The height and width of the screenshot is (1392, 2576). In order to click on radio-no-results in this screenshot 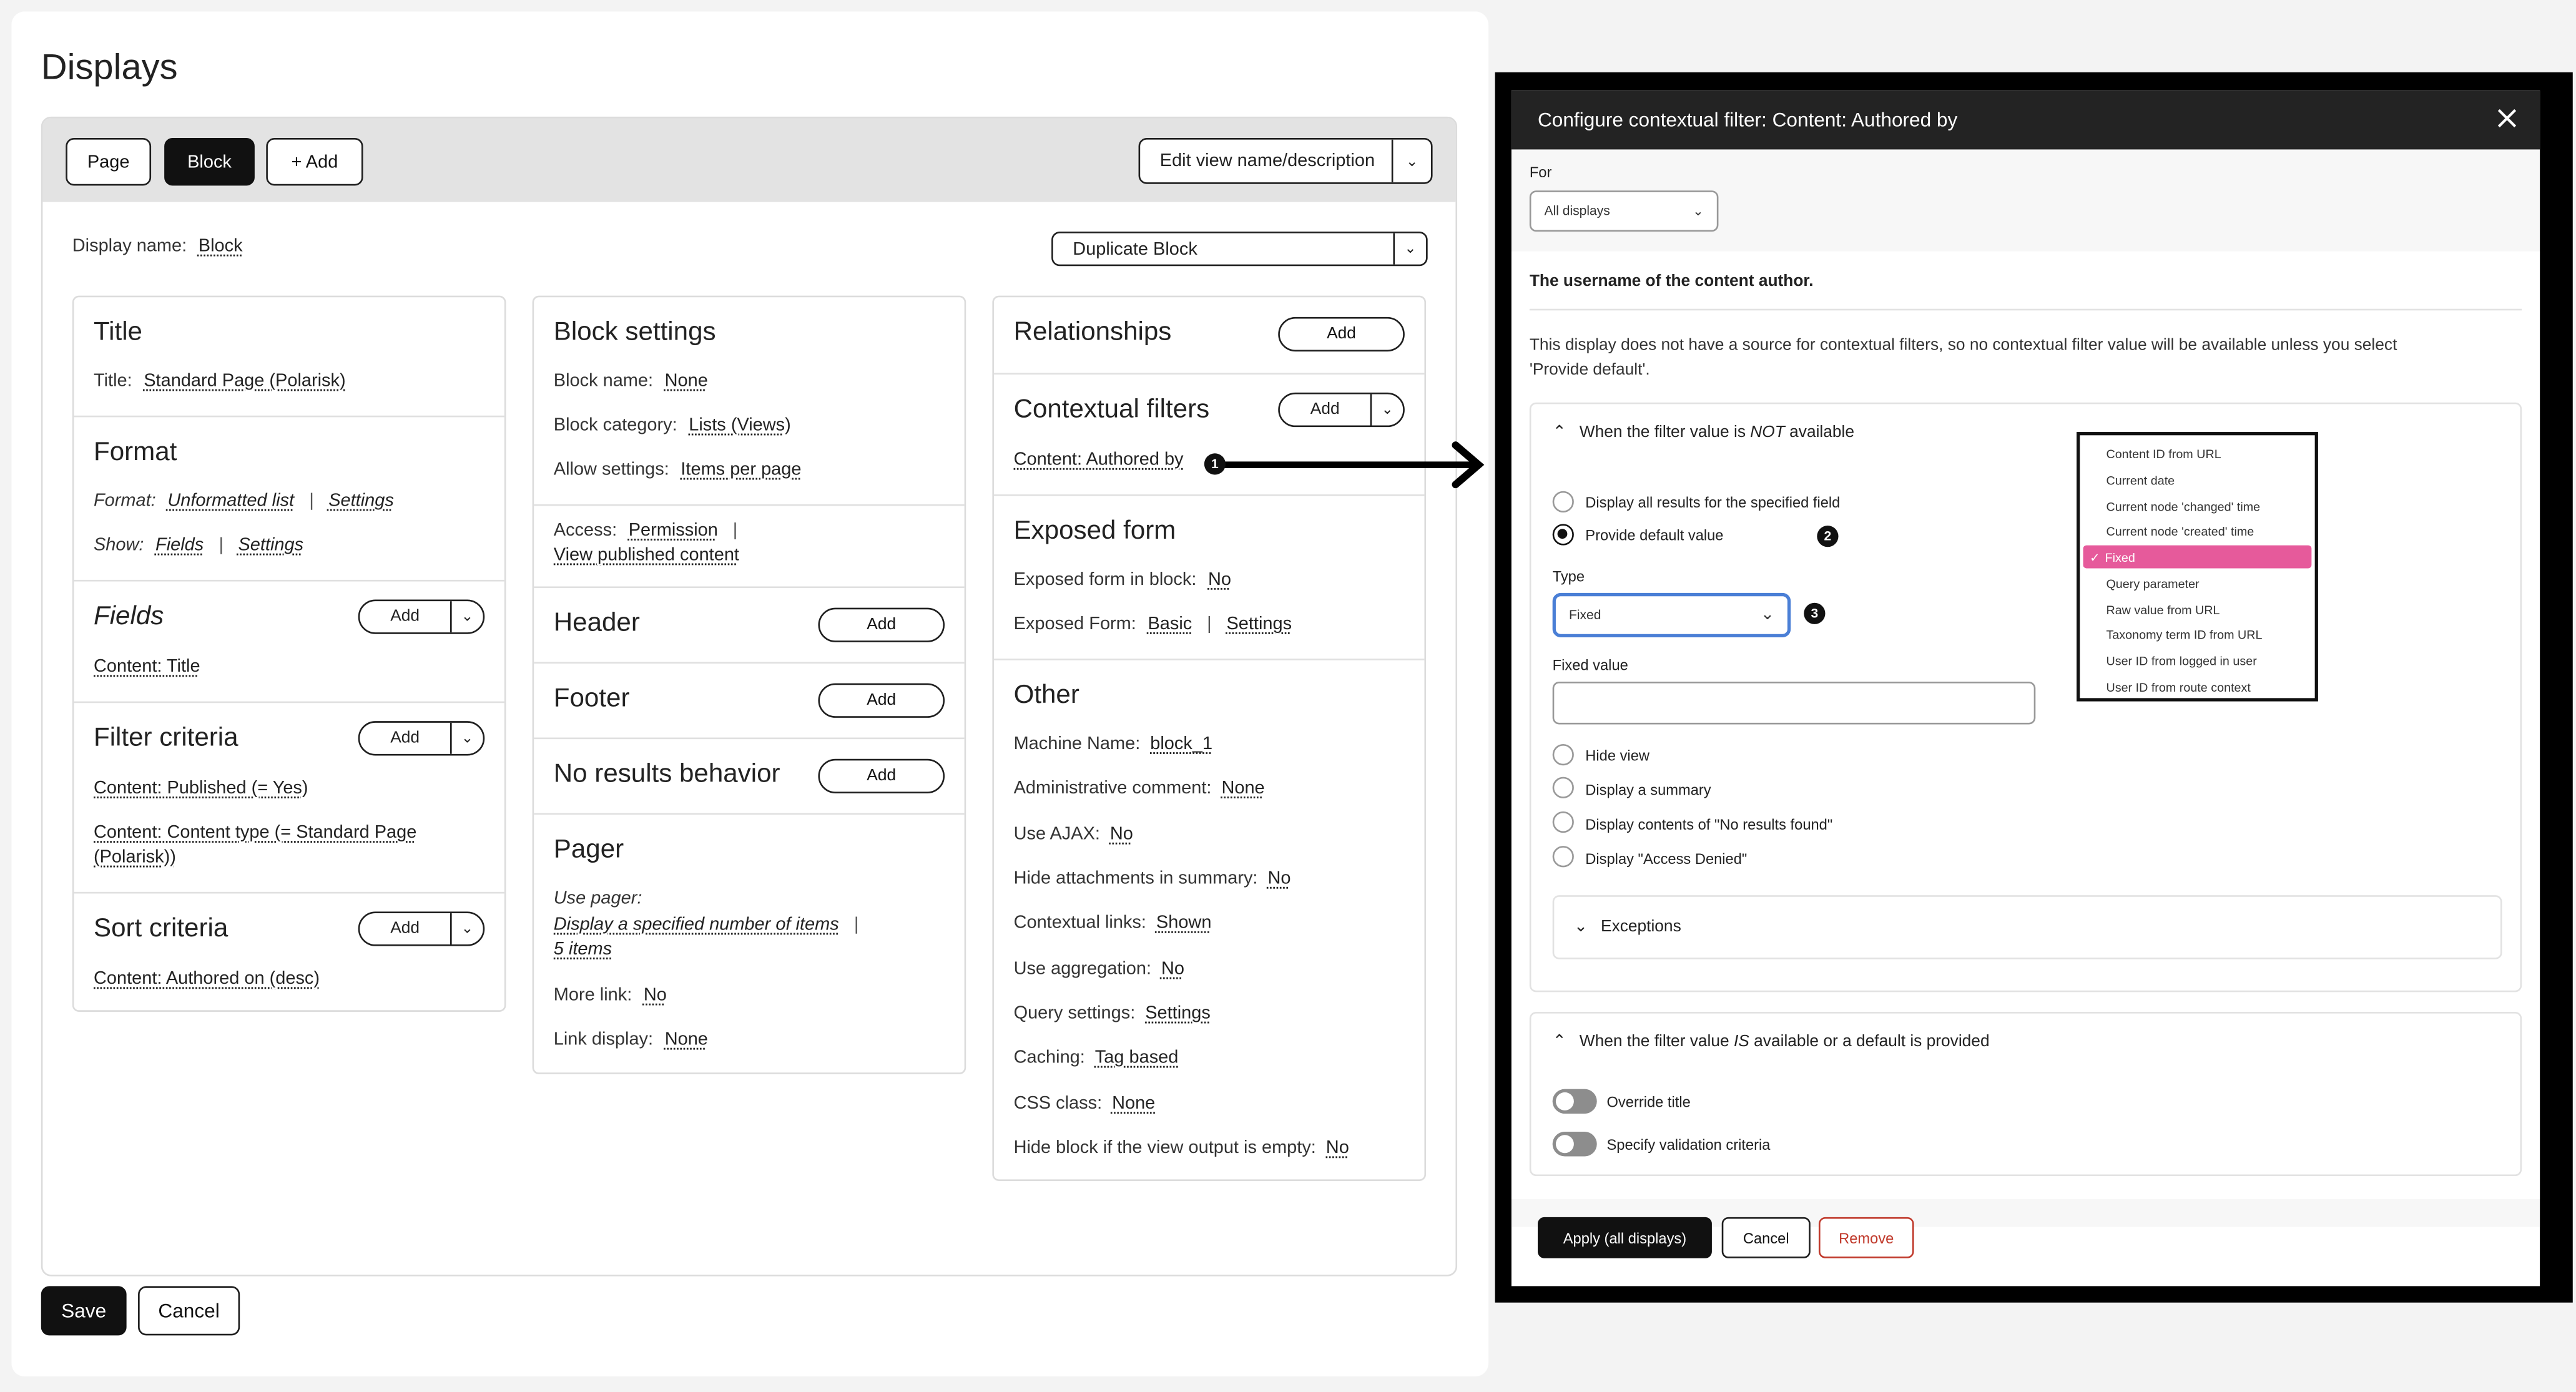, I will do `click(1563, 822)`.